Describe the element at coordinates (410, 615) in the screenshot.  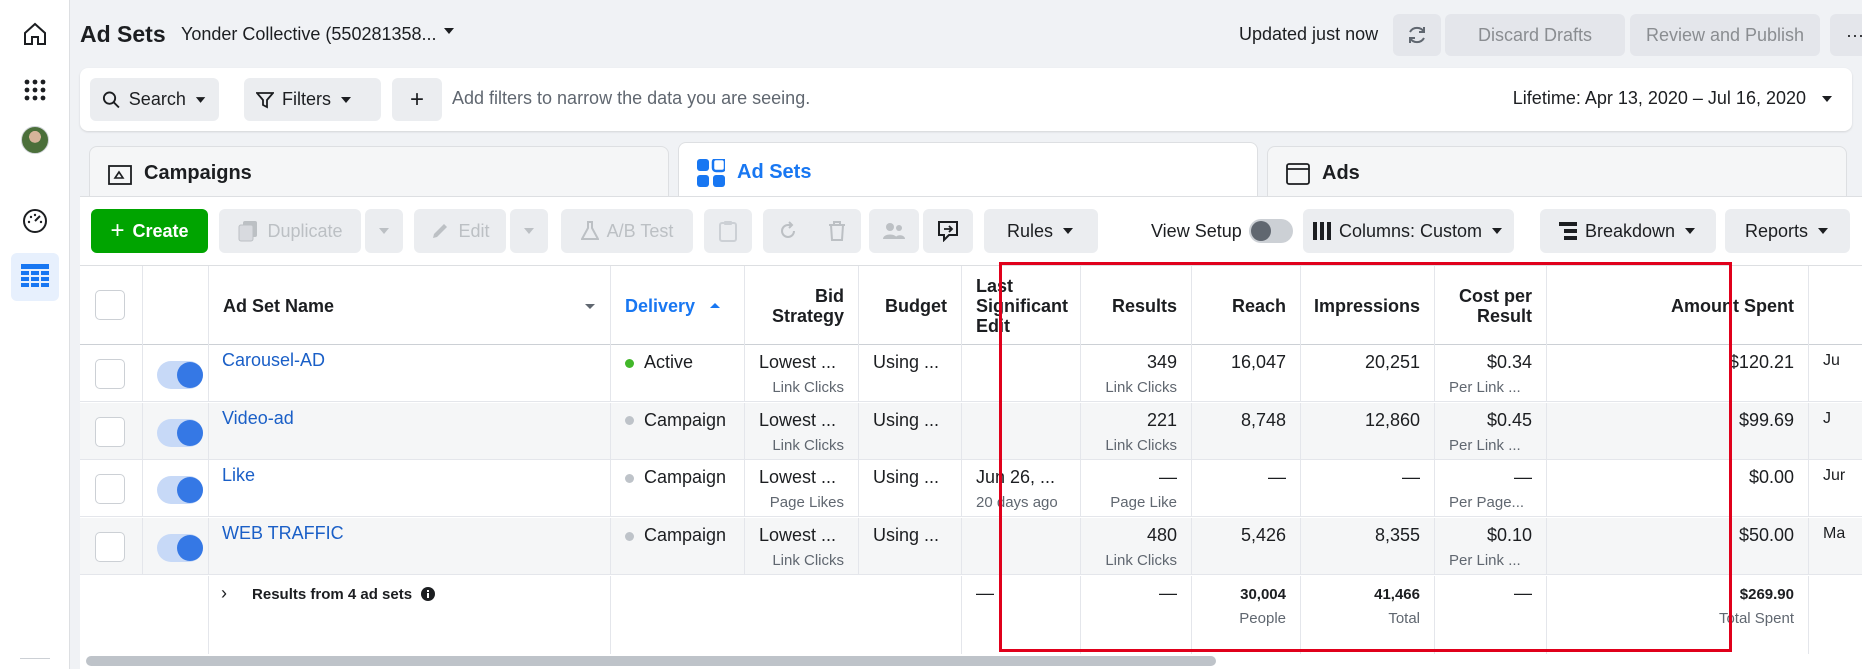
I see `summary-label-cell: › Results from 4 ad sets` at that location.